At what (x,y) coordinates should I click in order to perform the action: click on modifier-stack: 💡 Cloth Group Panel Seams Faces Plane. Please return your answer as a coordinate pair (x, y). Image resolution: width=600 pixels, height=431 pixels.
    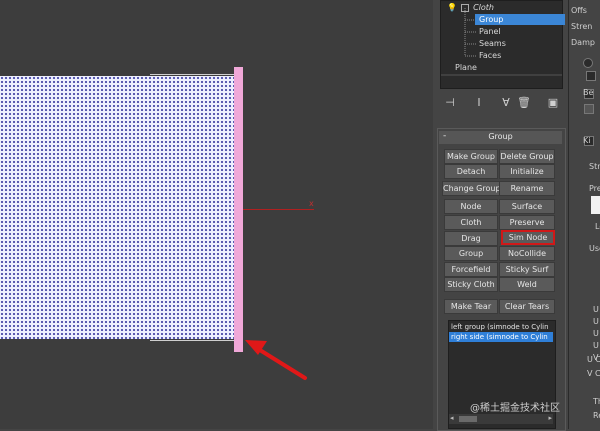
    Looking at the image, I should click on (502, 44).